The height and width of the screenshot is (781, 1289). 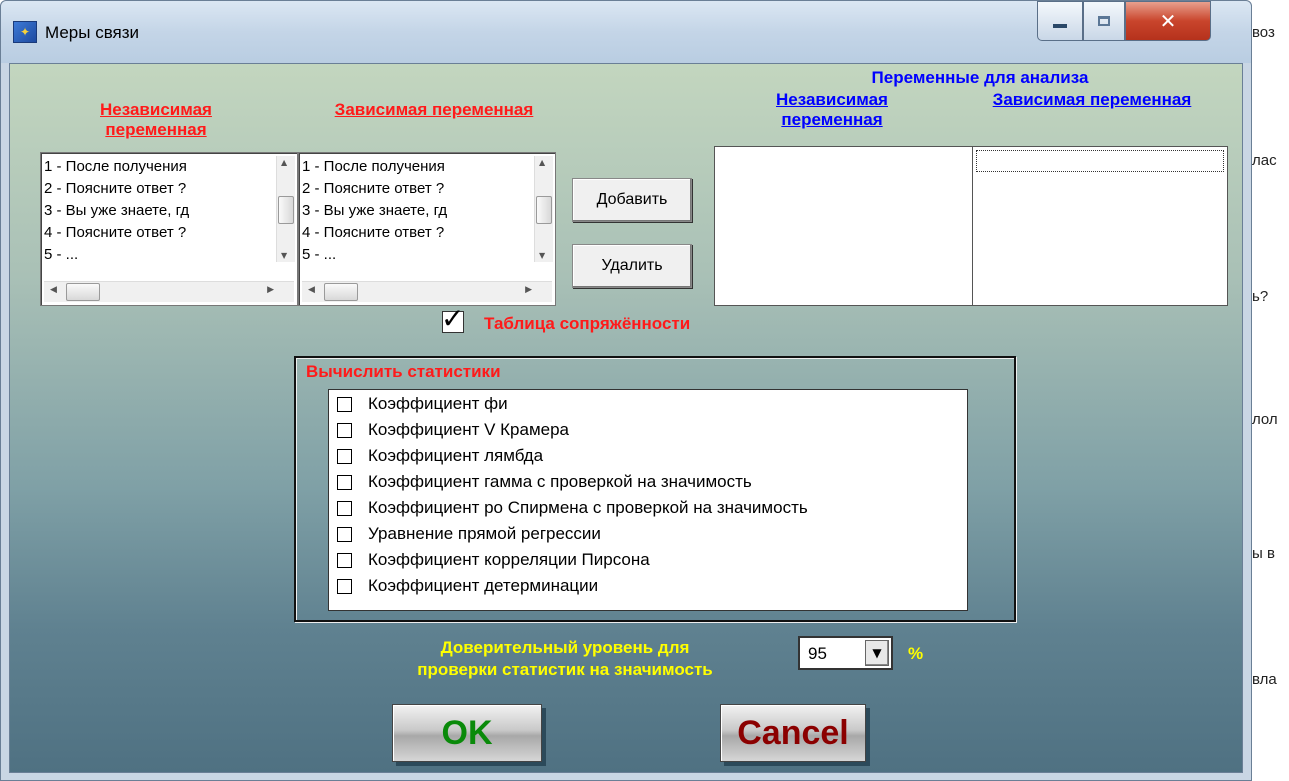 I want to click on statistic-option: Коэффициент лямбда, so click(x=440, y=456).